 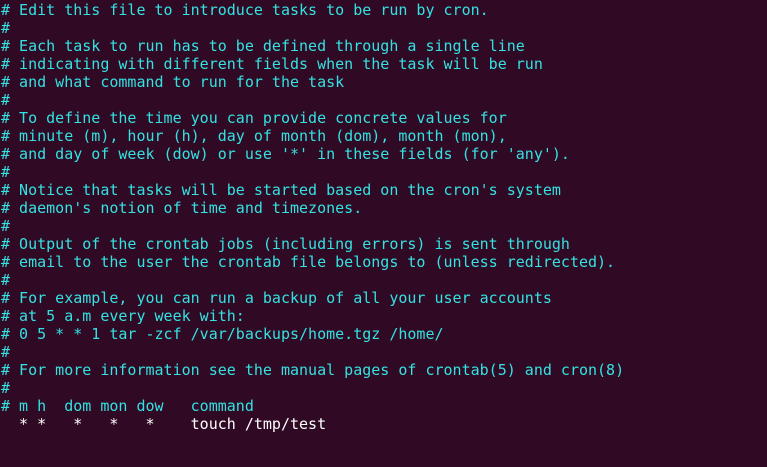 What do you see at coordinates (123, 316) in the screenshot?
I see `comment-line: # at 5 a.m every week with:` at bounding box center [123, 316].